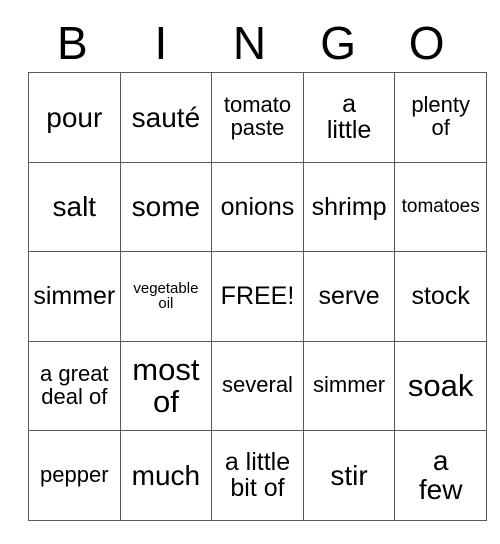  I want to click on bingo-cell: much, so click(166, 475).